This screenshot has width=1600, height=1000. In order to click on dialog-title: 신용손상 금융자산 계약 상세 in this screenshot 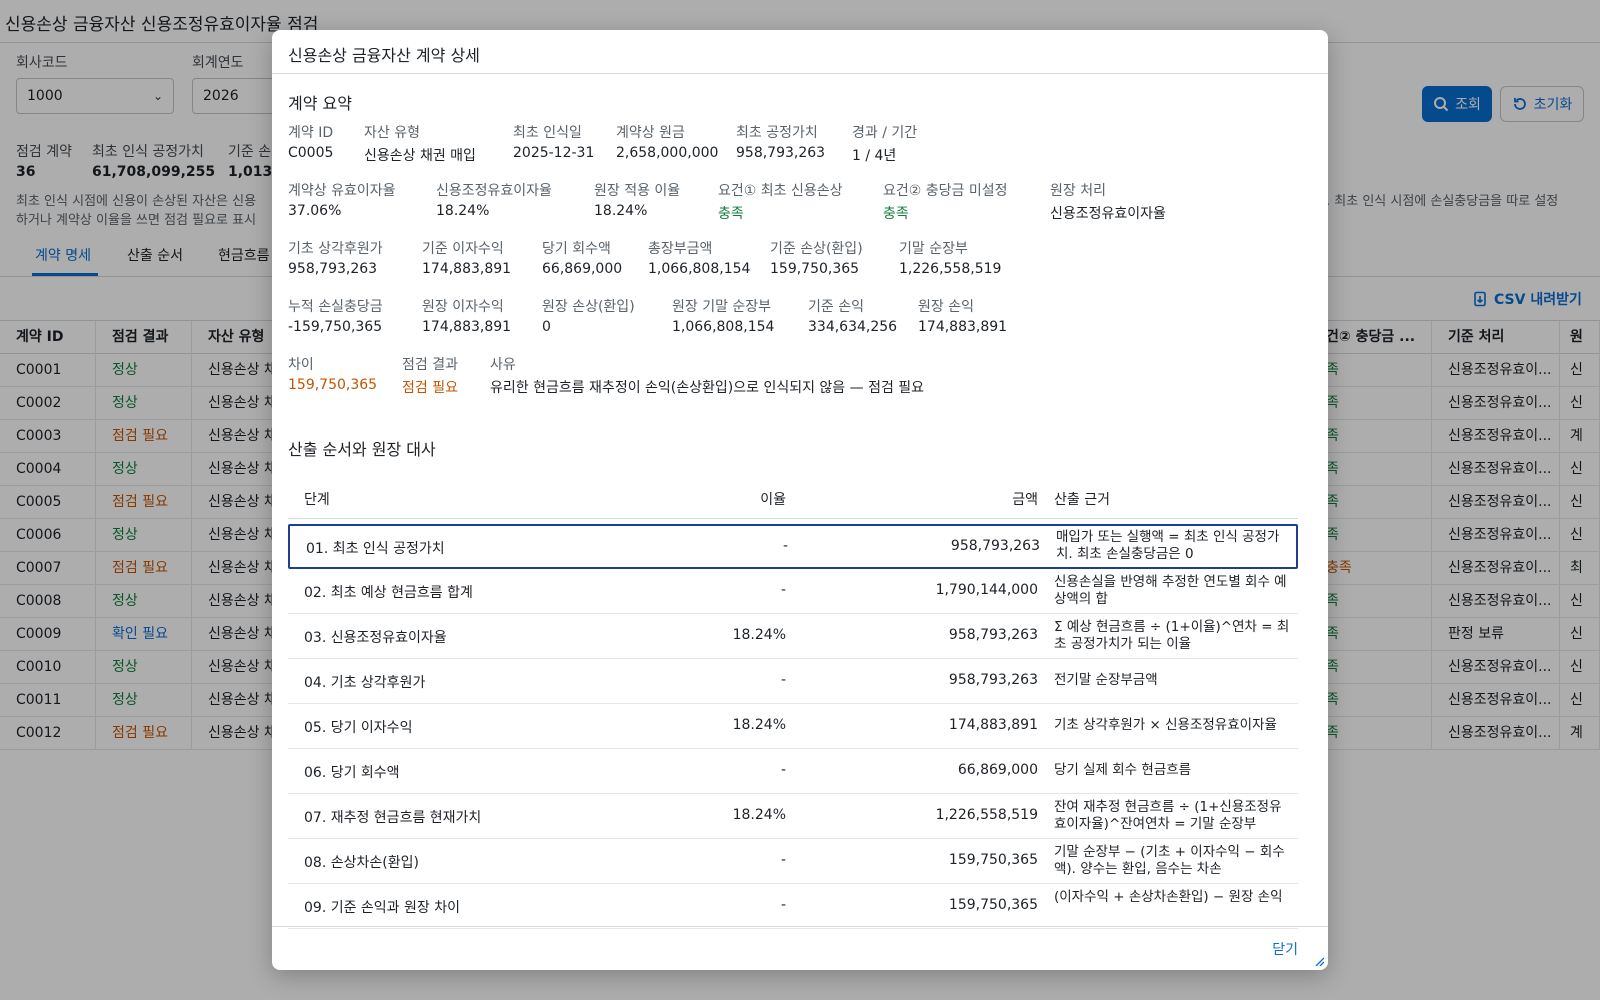, I will do `click(384, 55)`.